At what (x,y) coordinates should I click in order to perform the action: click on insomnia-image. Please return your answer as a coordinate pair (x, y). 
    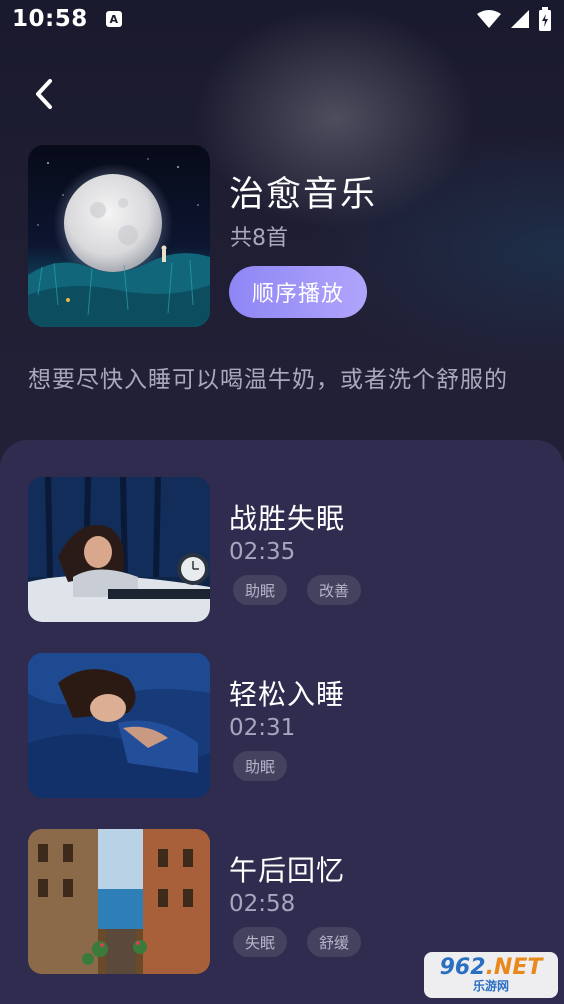
    Looking at the image, I should click on (119, 549).